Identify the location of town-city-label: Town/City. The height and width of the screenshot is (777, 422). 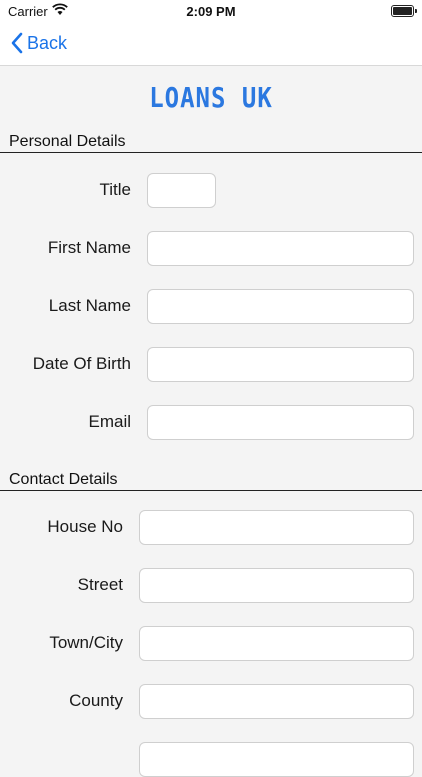
(86, 642).